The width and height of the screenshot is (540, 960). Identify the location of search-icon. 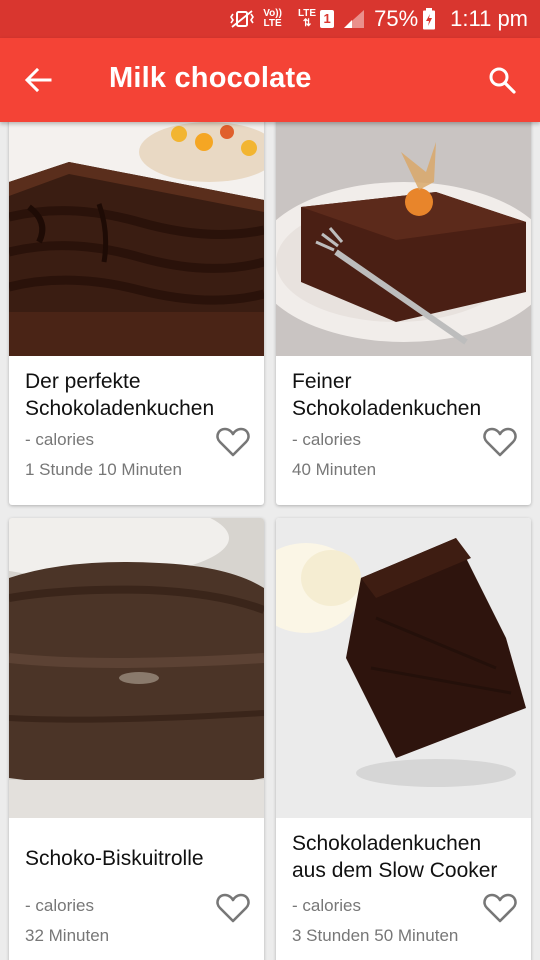
(502, 80).